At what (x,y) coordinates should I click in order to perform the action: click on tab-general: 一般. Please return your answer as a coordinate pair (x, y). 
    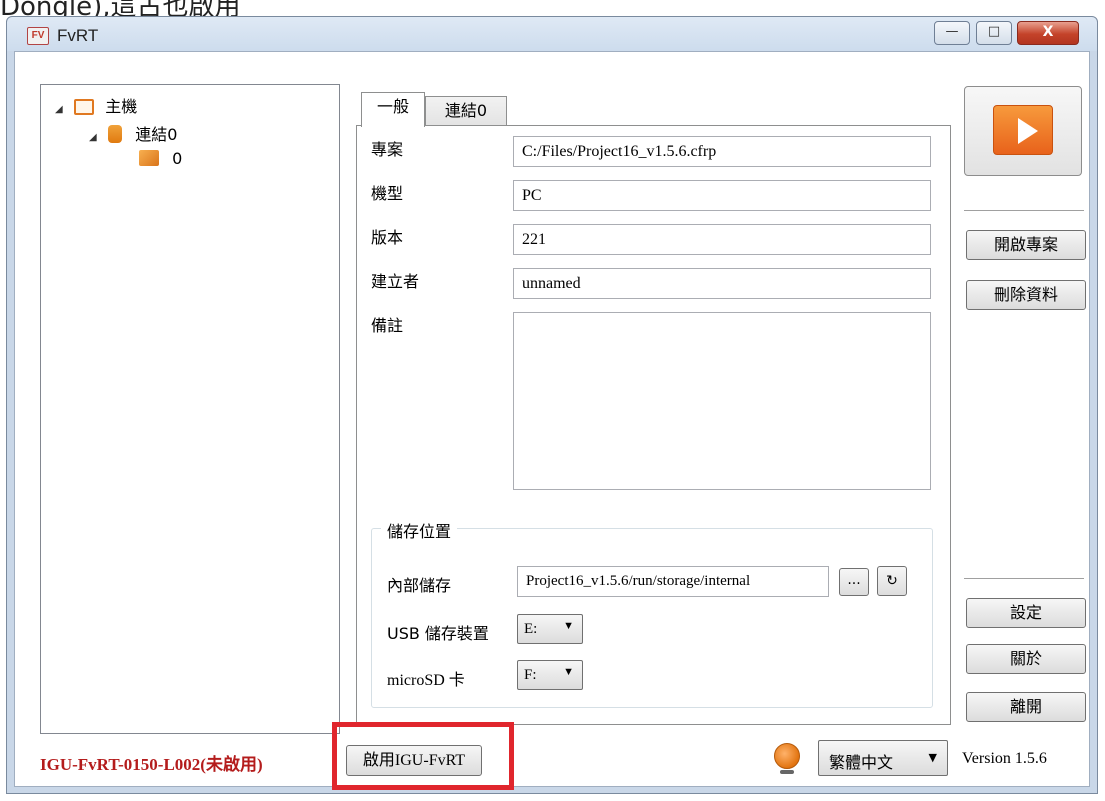
    Looking at the image, I should click on (393, 109).